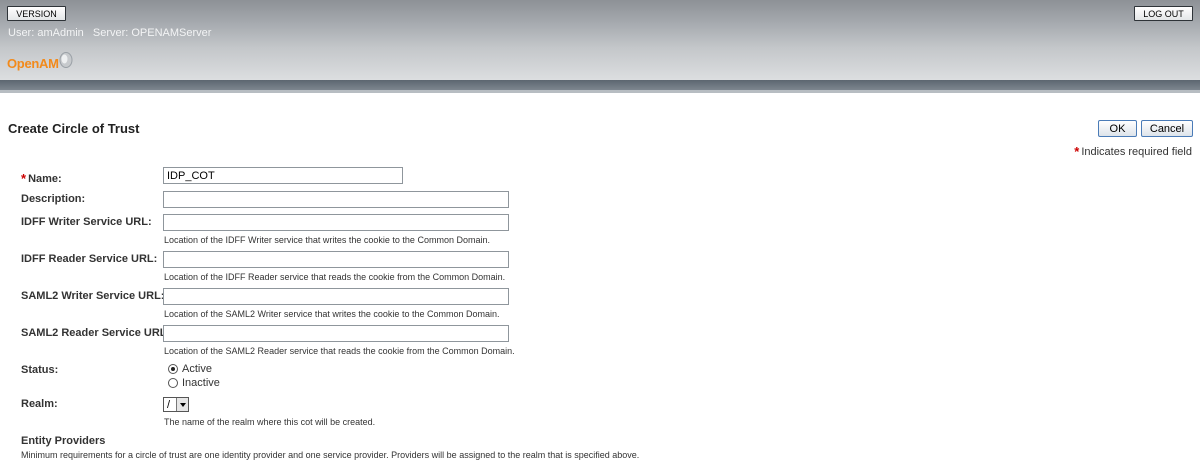 The width and height of the screenshot is (1200, 467). What do you see at coordinates (63, 441) in the screenshot?
I see `entity-providers-title: Entity Providers` at bounding box center [63, 441].